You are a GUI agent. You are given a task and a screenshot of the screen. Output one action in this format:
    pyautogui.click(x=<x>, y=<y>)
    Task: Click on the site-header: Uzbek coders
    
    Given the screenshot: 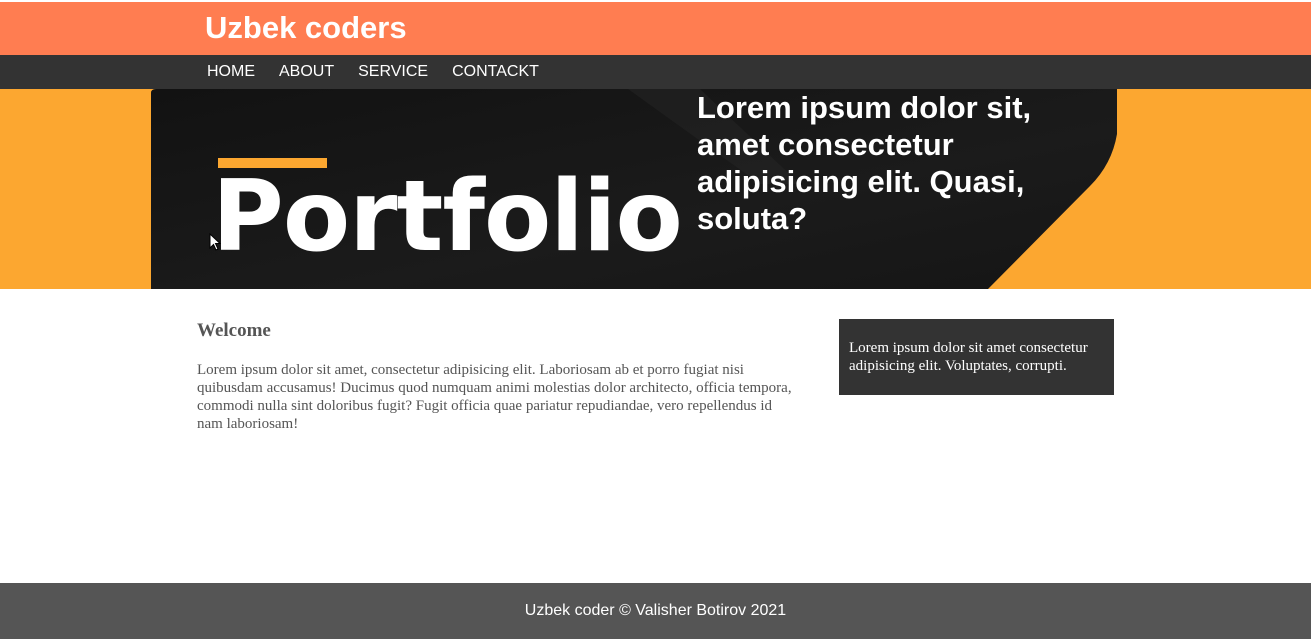 What is the action you would take?
    pyautogui.click(x=655, y=28)
    